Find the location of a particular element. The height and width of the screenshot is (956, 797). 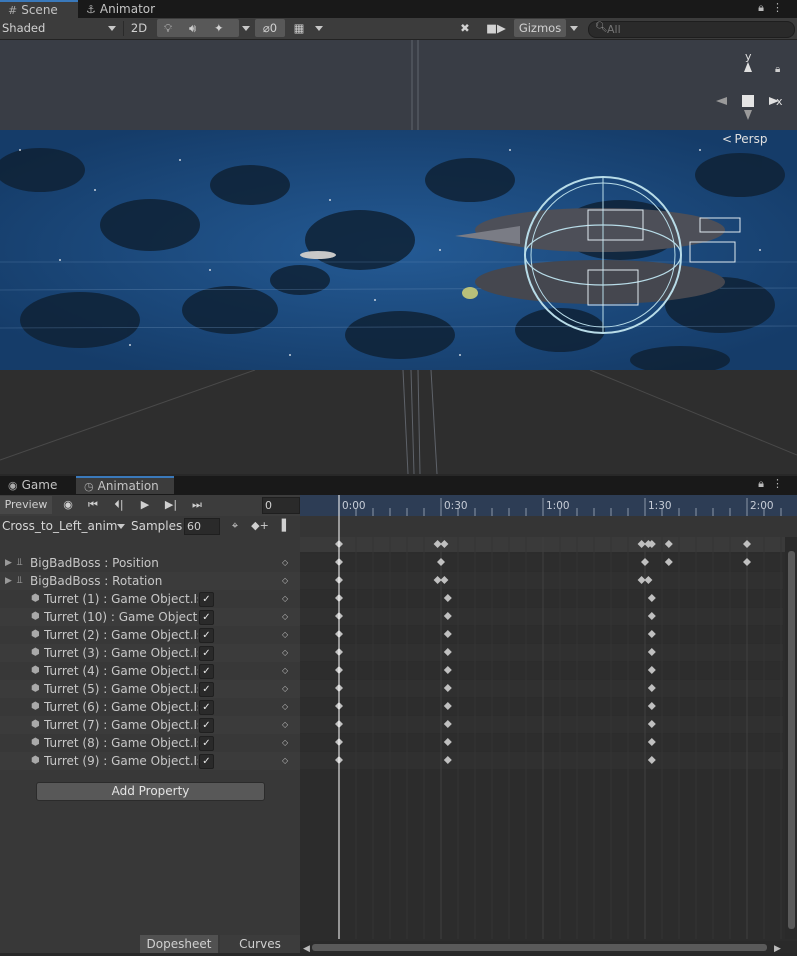

frame-field: 0 is located at coordinates (281, 505).